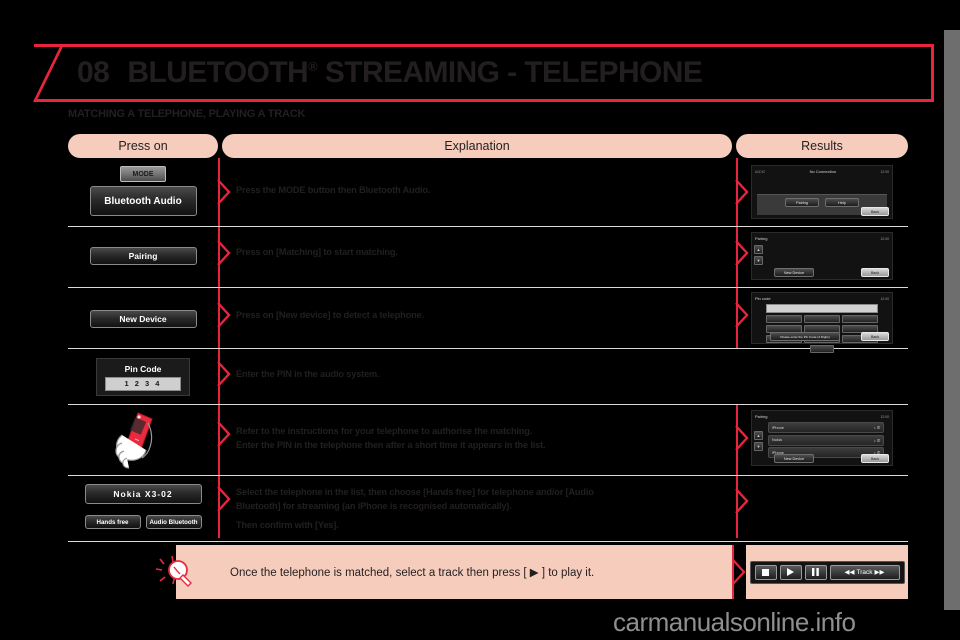 The image size is (960, 640). I want to click on screen-help-button: Help, so click(842, 202).